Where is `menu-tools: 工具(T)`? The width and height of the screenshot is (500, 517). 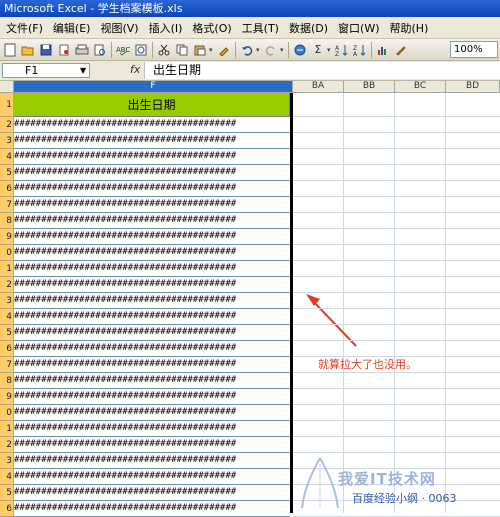
menu-tools: 工具(T) is located at coordinates (261, 28).